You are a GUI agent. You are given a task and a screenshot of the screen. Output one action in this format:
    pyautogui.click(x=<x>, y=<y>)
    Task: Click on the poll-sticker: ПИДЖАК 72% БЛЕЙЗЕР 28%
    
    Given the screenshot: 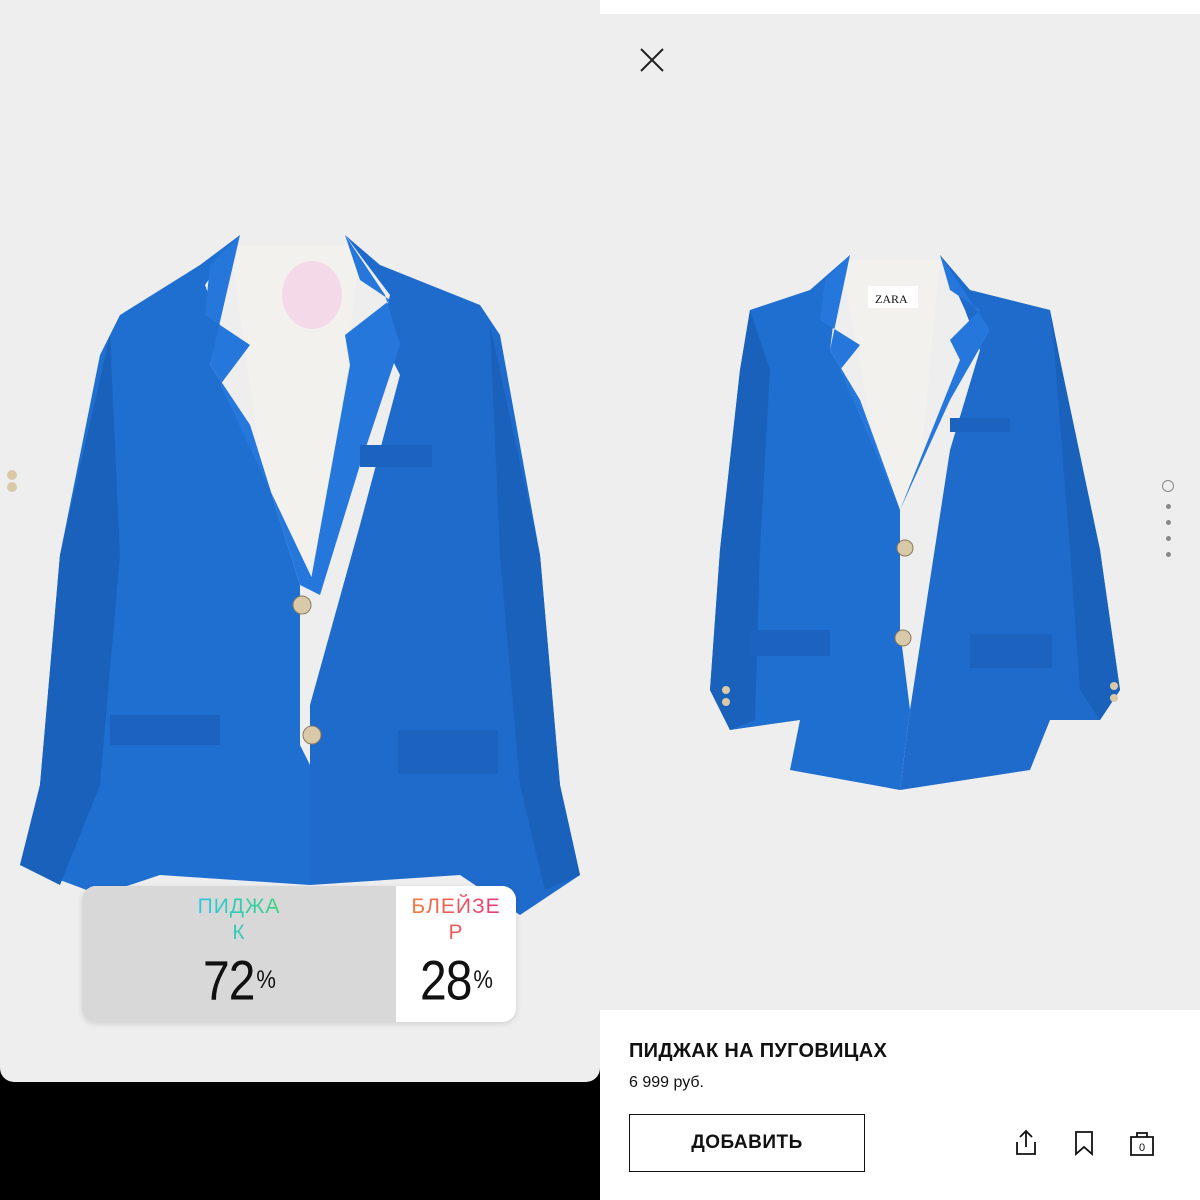 What is the action you would take?
    pyautogui.click(x=299, y=954)
    